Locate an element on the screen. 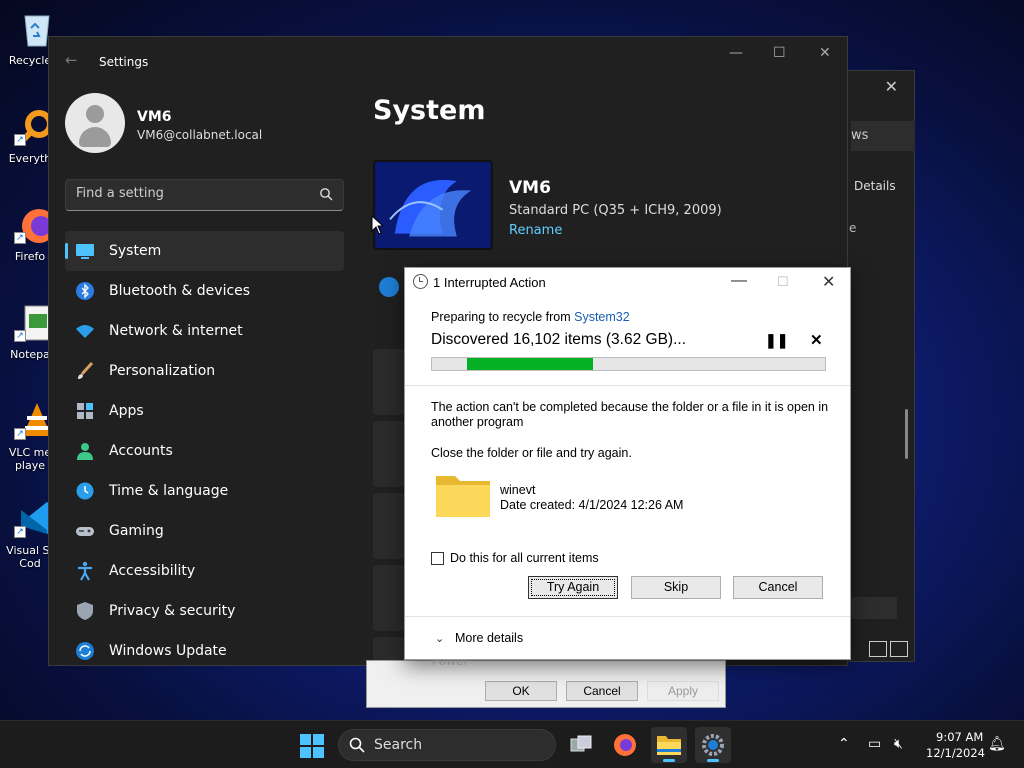 Image resolution: width=1024 pixels, height=768 pixels. settings-titlebar: ← Settings — ☐ ✕ is located at coordinates (448, 61).